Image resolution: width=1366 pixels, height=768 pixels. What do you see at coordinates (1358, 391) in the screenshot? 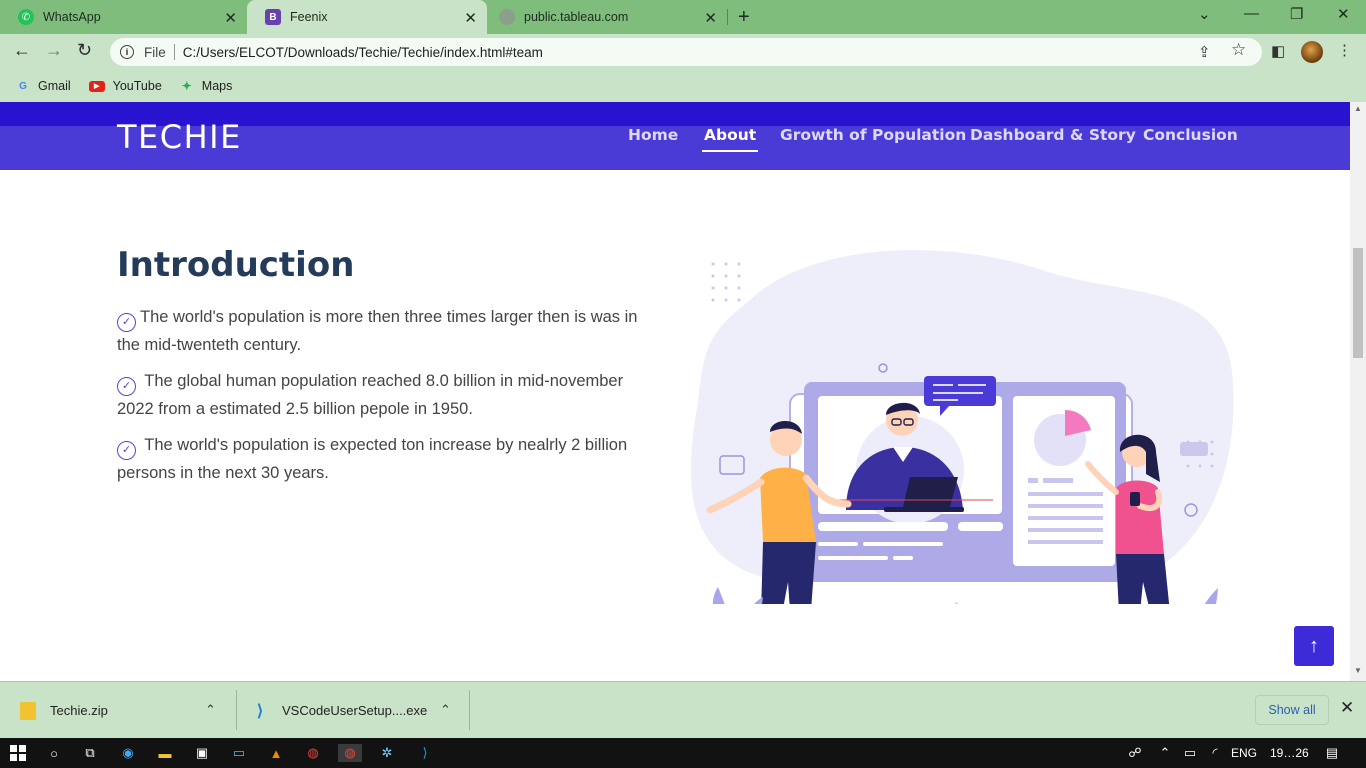
I see `page-scrollbar: ▲ ▼` at bounding box center [1358, 391].